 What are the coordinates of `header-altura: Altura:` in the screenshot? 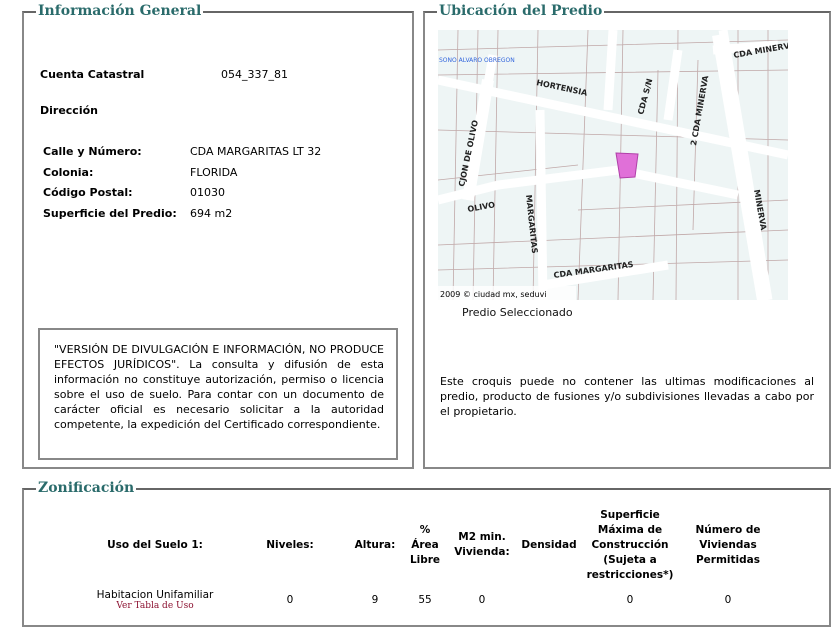 It's located at (375, 545).